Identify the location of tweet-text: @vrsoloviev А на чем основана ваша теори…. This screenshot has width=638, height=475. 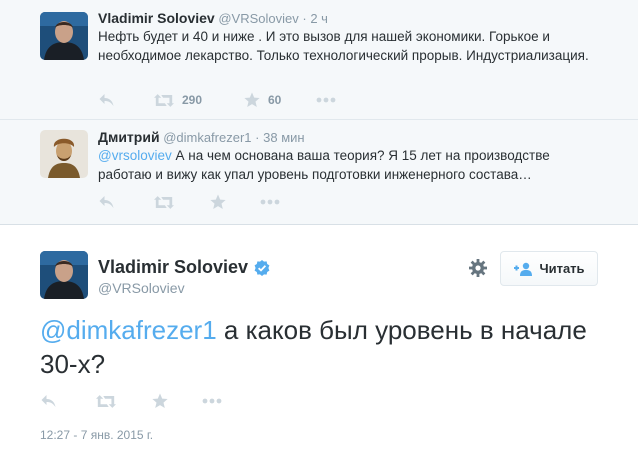
(348, 165).